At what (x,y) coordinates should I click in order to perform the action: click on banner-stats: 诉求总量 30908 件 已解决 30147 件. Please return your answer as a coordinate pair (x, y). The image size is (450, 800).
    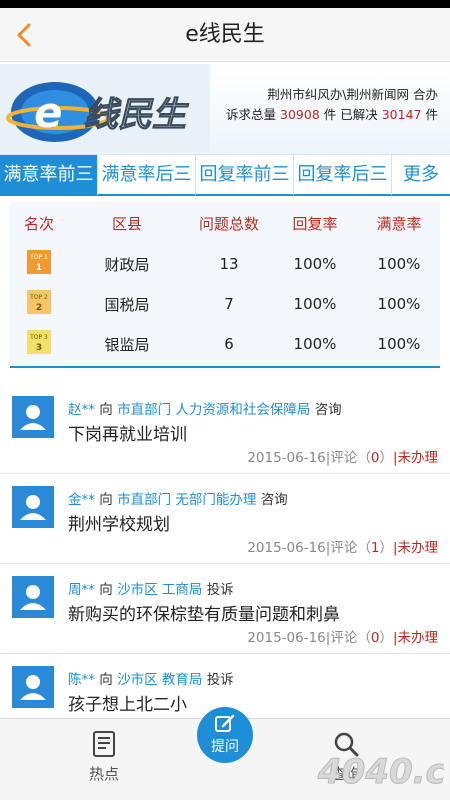
    Looking at the image, I should click on (332, 114).